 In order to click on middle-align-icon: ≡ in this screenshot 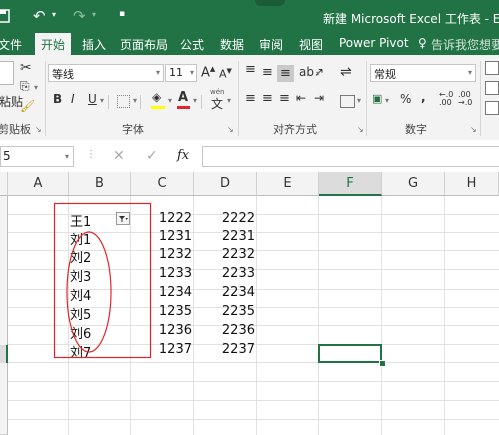, I will do `click(267, 72)`.